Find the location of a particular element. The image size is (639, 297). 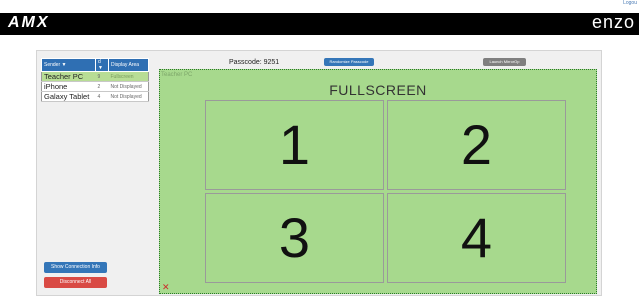

table-row: Teacher PC 9 Fullscreen is located at coordinates (95, 76).